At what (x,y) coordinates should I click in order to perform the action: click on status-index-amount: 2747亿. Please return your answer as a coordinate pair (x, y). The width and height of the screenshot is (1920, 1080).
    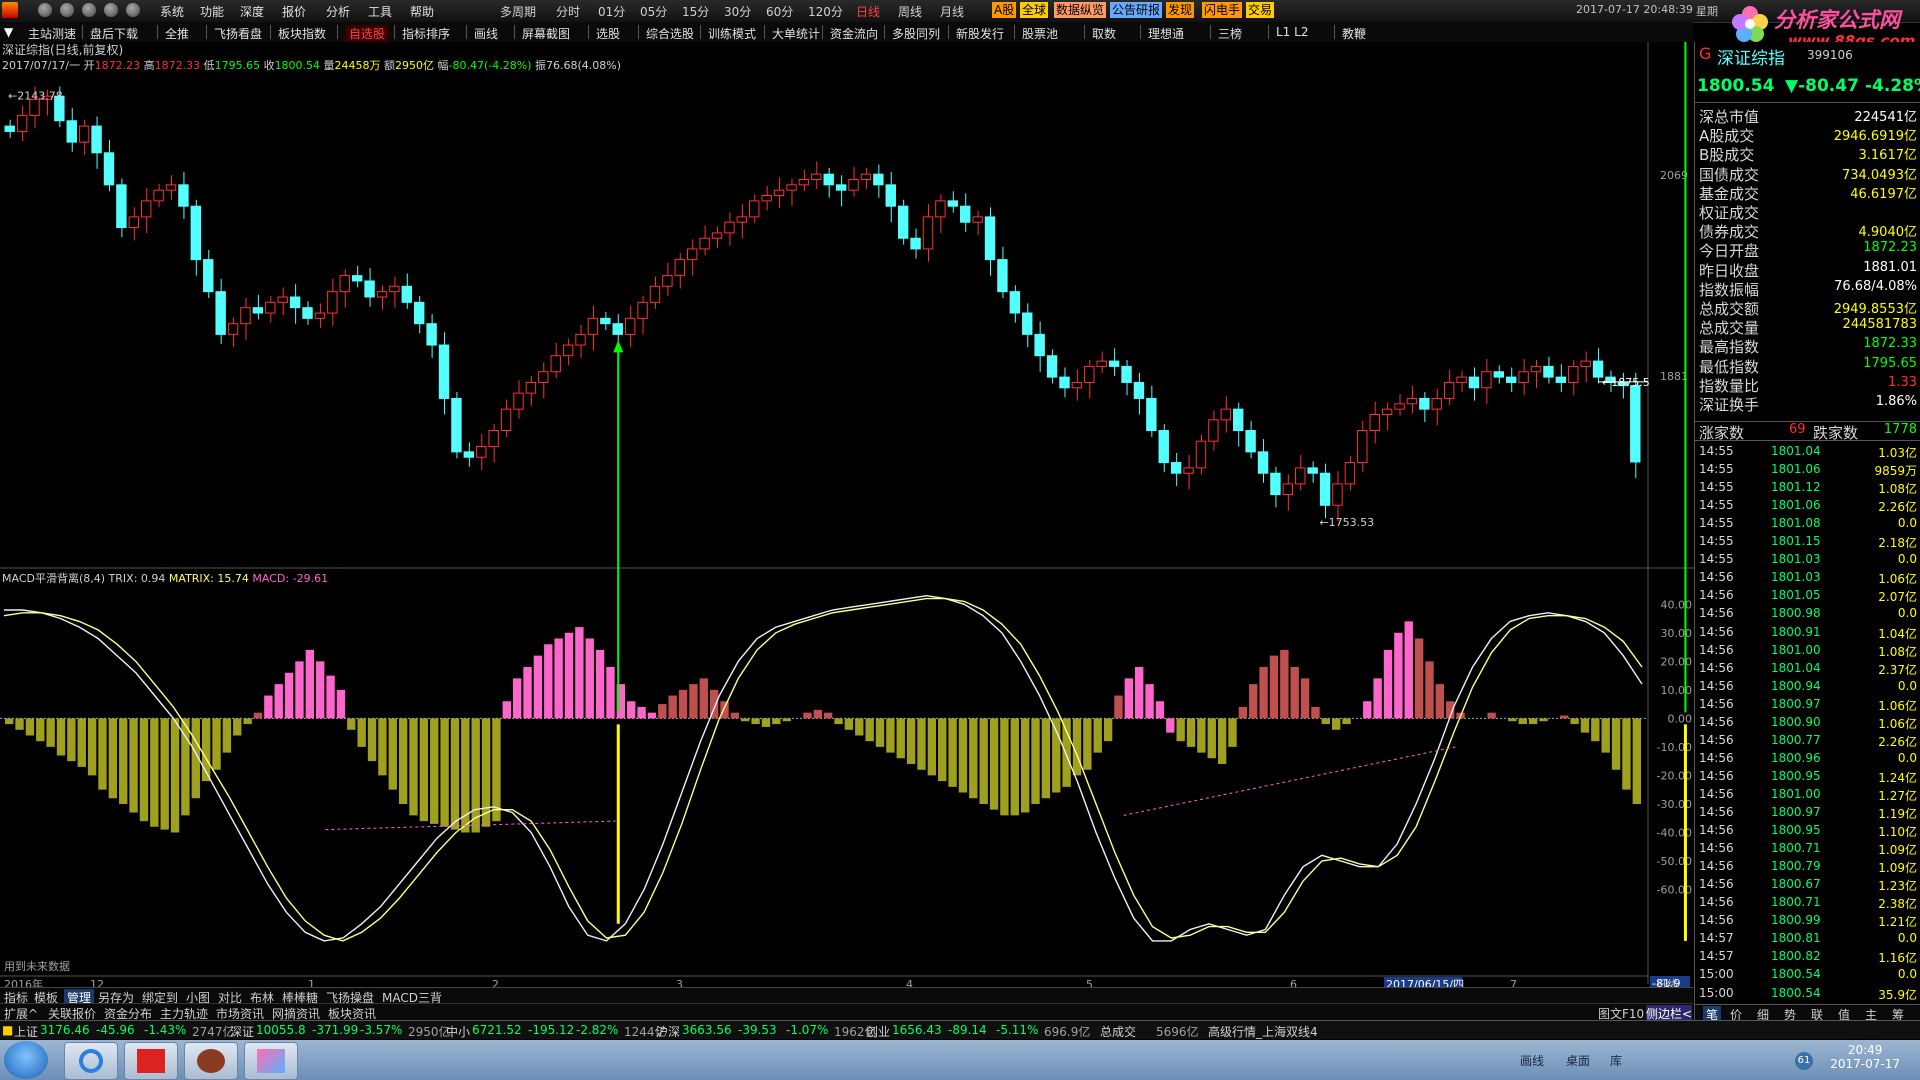
    Looking at the image, I should click on (213, 1032).